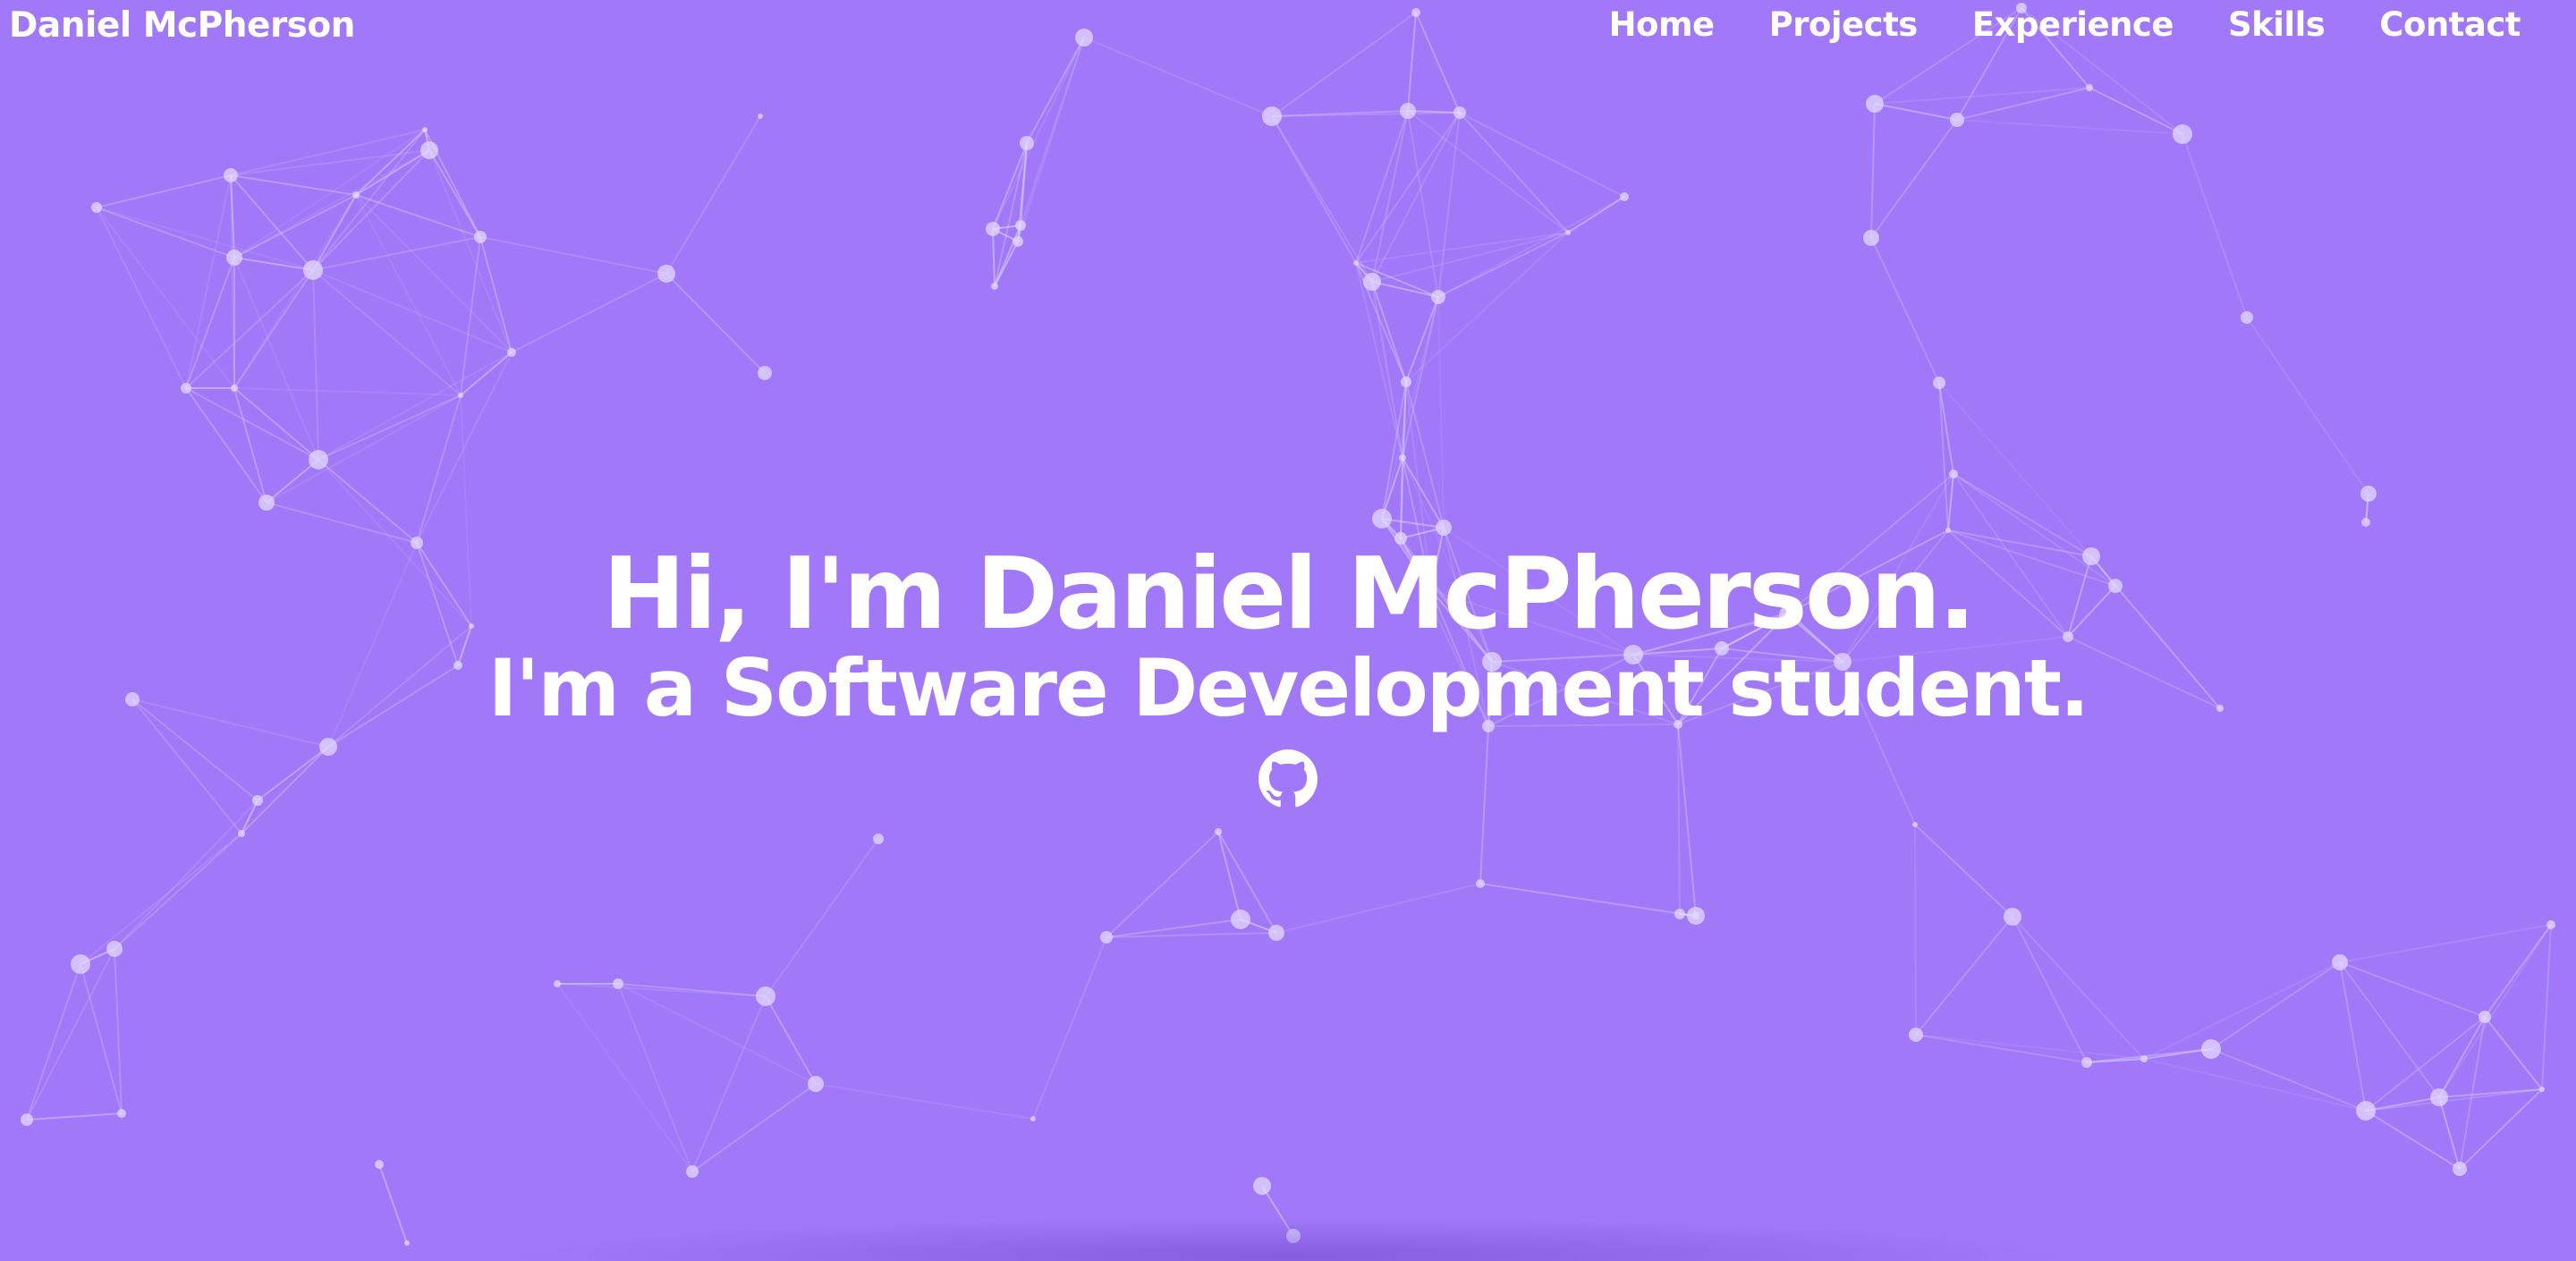 The width and height of the screenshot is (2576, 1261). I want to click on github-icon, so click(1288, 778).